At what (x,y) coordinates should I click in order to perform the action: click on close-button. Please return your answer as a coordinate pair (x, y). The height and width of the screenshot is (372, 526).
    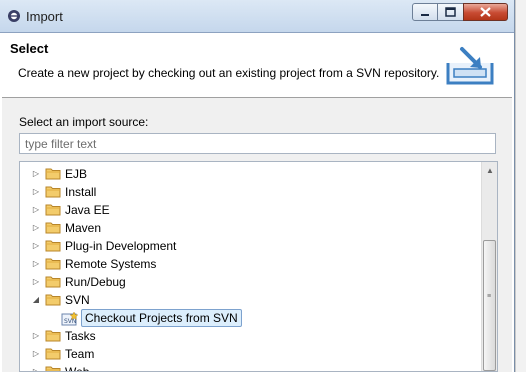
    Looking at the image, I should click on (485, 12).